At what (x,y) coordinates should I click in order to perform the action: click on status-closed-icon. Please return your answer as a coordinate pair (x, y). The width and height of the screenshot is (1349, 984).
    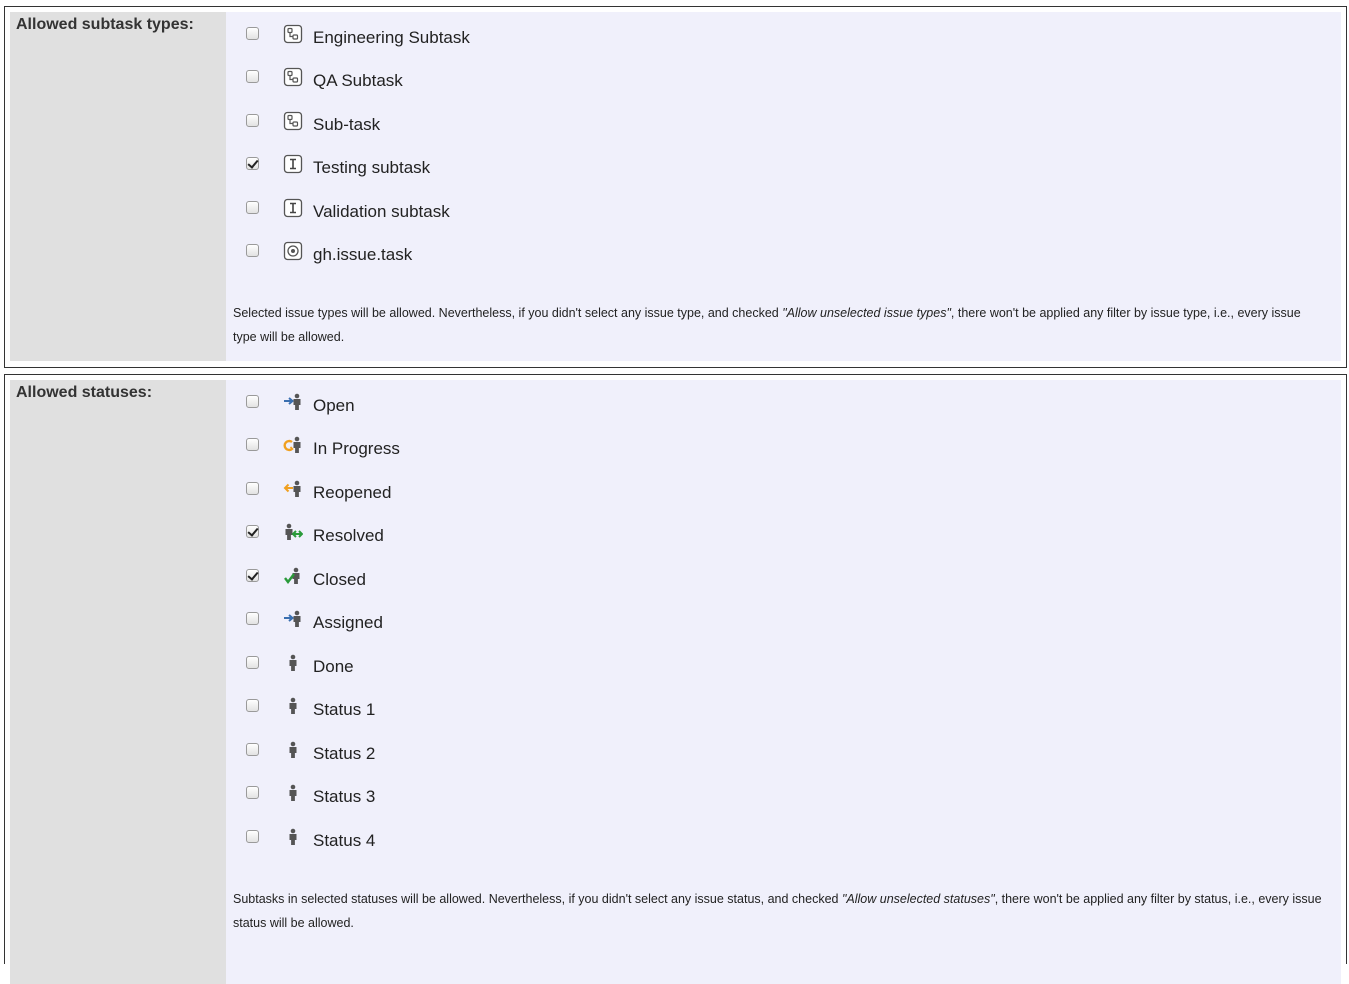
    Looking at the image, I should click on (292, 575).